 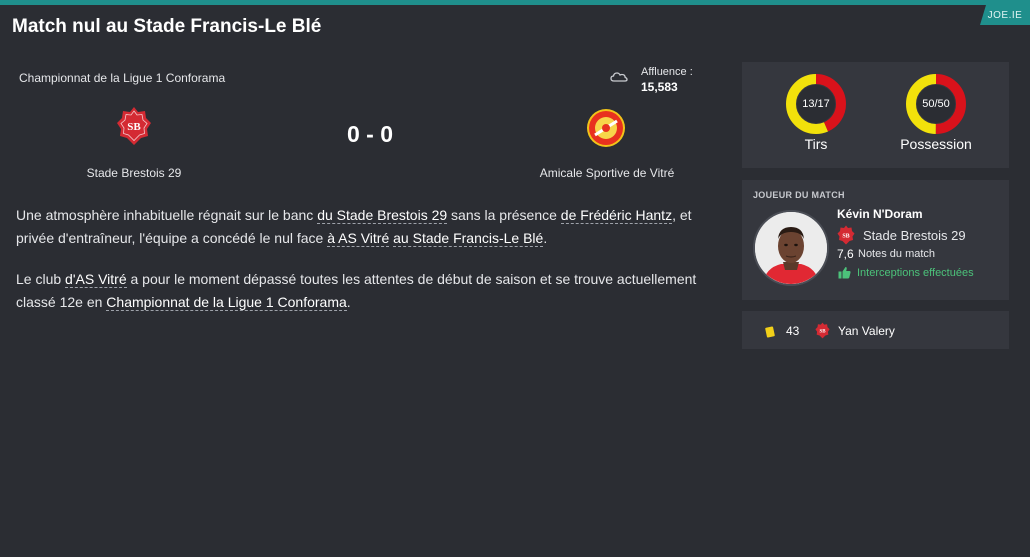 I want to click on report-link: de Frédéric Hantz, so click(x=616, y=215).